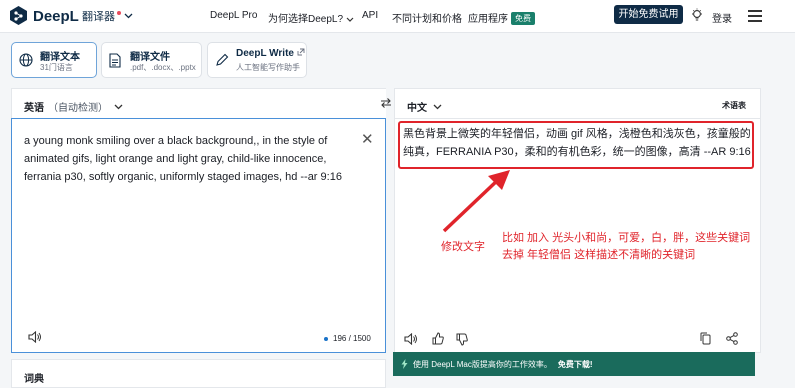 This screenshot has height=388, width=795. I want to click on target-language-select: 中文, so click(424, 106).